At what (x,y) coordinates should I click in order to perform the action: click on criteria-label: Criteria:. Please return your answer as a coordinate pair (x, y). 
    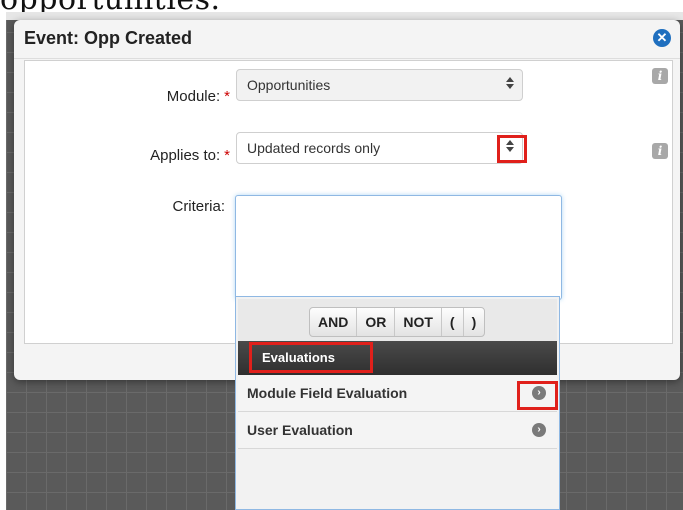
    Looking at the image, I should click on (198, 206).